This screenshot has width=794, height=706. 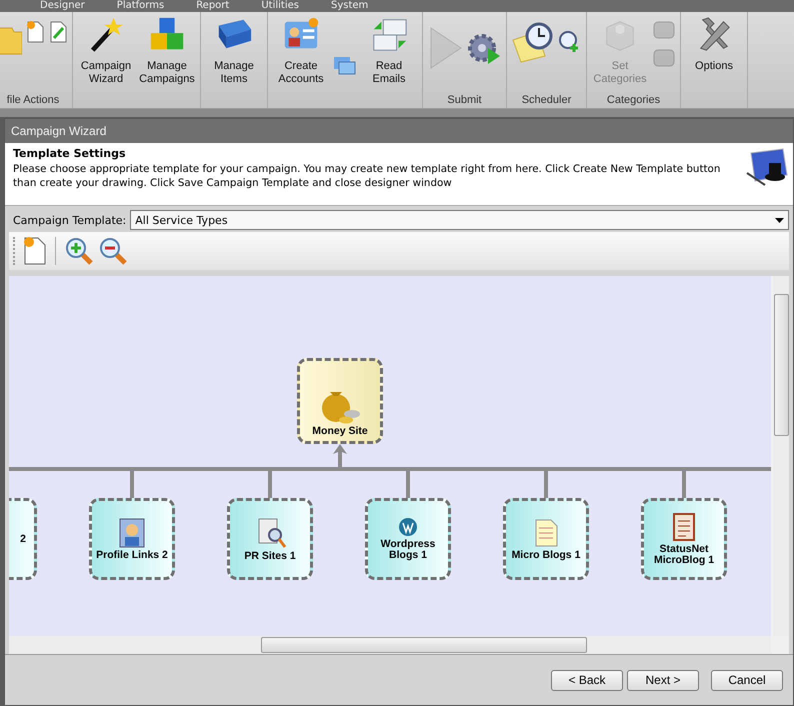 What do you see at coordinates (781, 456) in the screenshot?
I see `vertical-scrollbar` at bounding box center [781, 456].